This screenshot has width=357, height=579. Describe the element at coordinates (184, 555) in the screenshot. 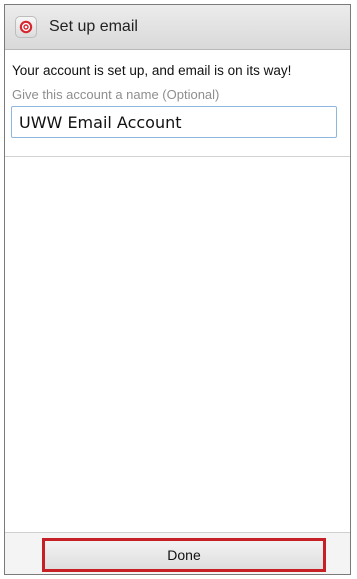

I see `done-button: Done` at that location.